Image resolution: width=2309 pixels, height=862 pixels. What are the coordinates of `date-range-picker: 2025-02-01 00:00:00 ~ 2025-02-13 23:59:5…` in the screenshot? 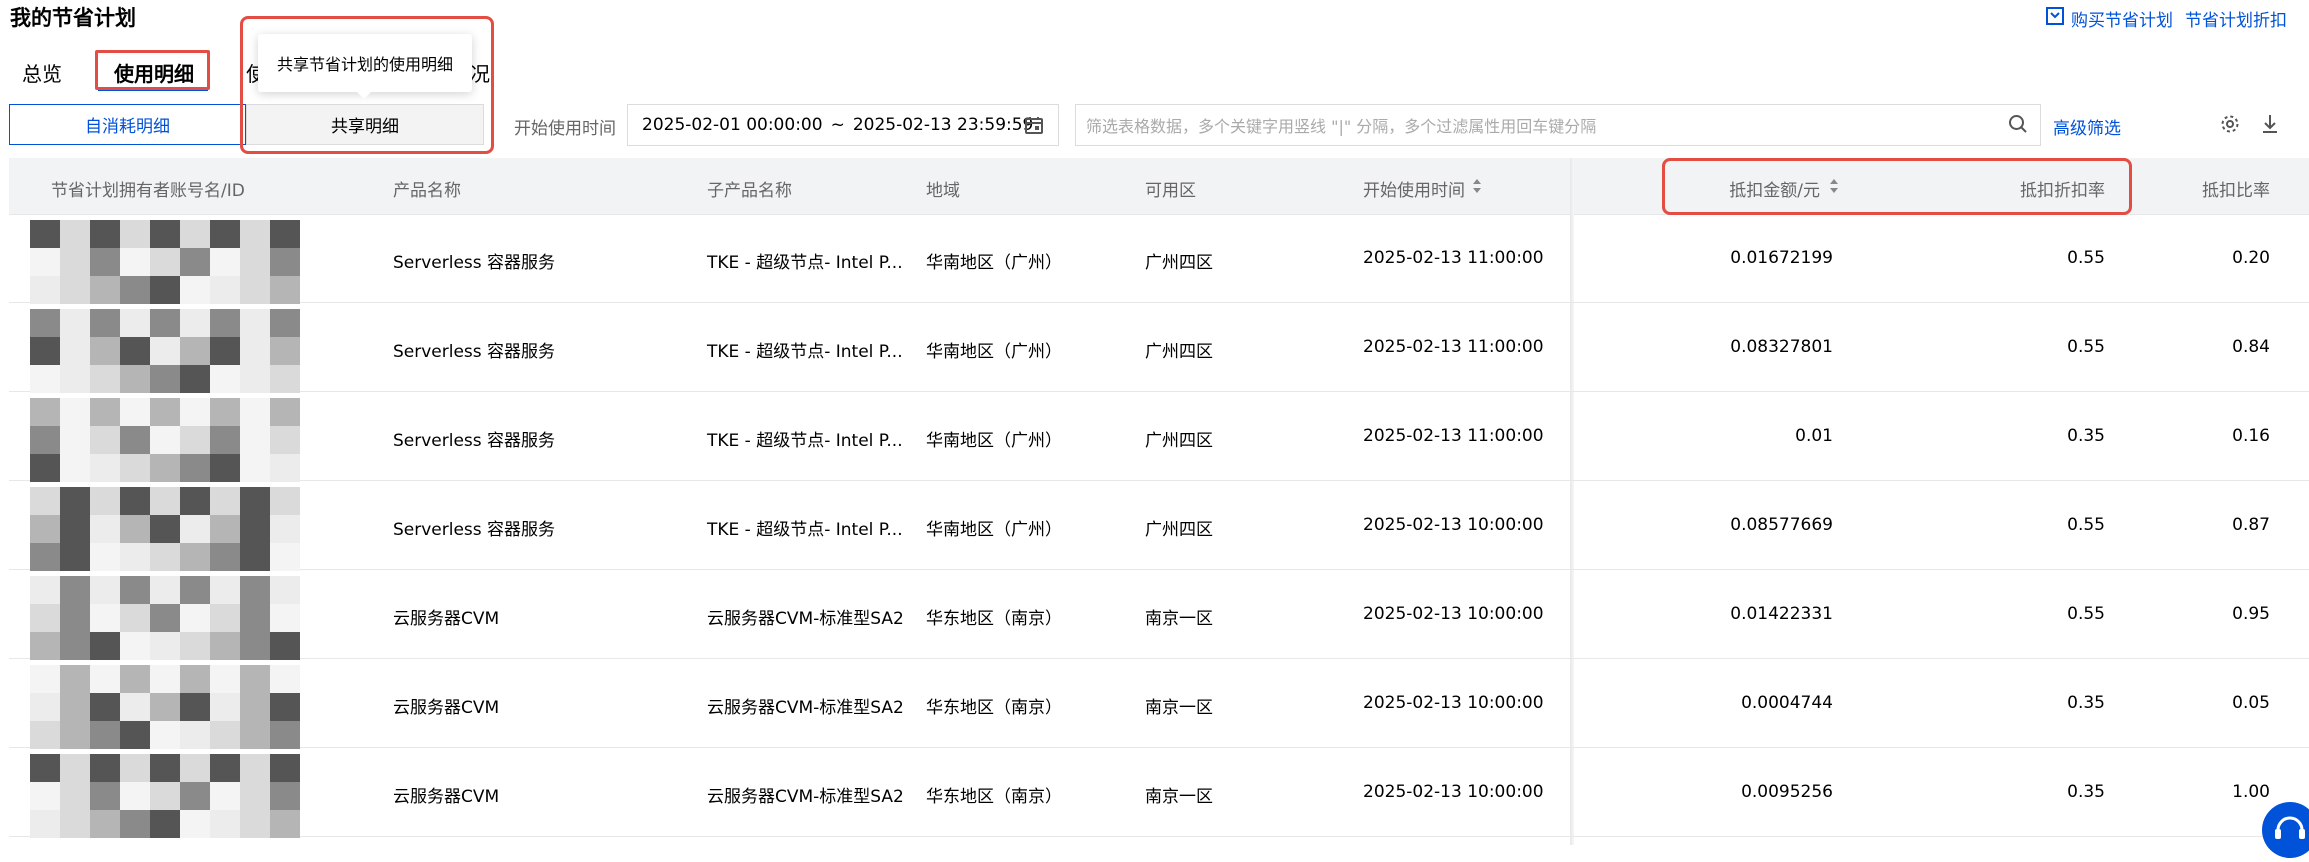 It's located at (843, 125).